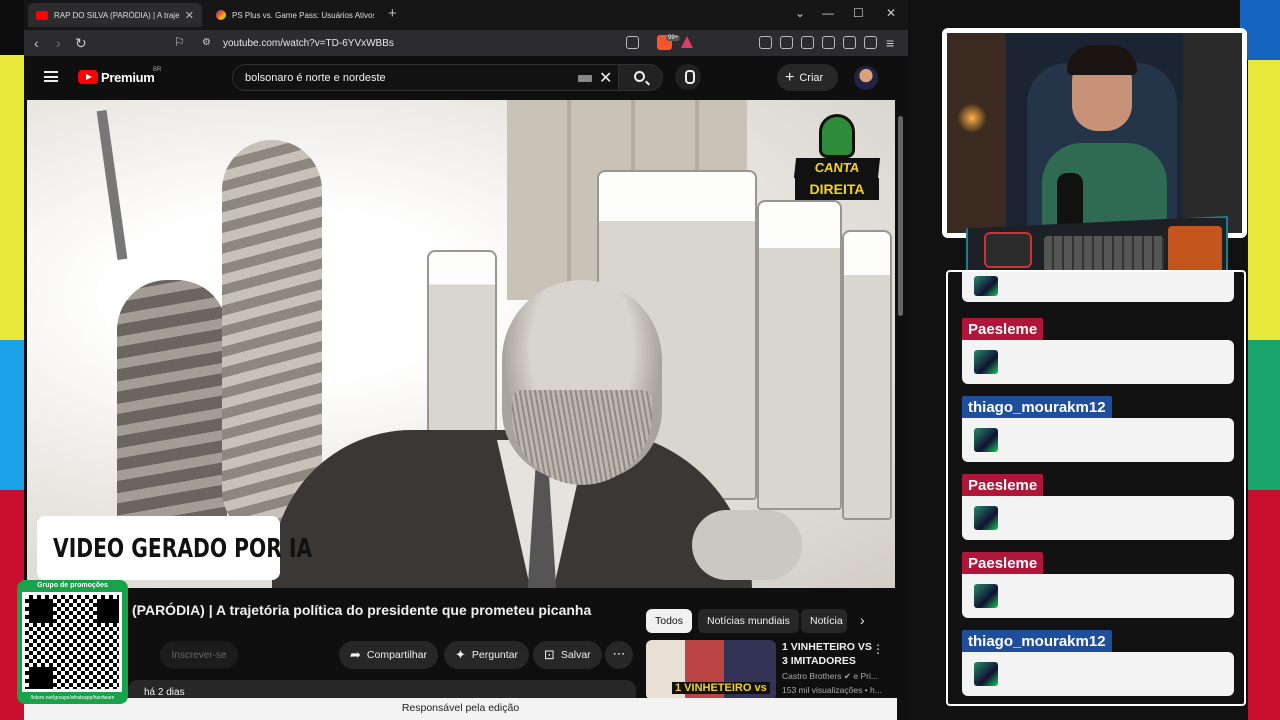 The width and height of the screenshot is (1280, 720). What do you see at coordinates (585, 78) in the screenshot?
I see `keyboard-icon` at bounding box center [585, 78].